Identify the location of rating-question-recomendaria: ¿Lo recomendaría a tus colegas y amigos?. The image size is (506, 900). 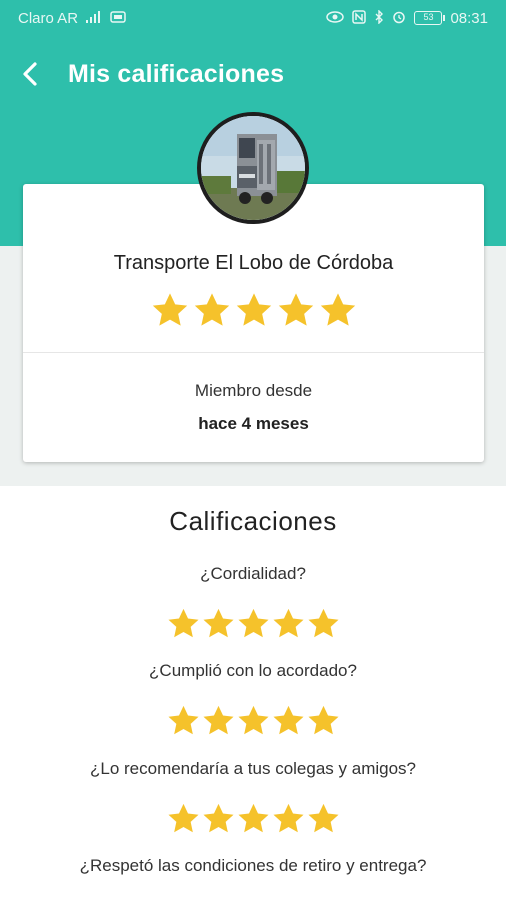
(252, 768).